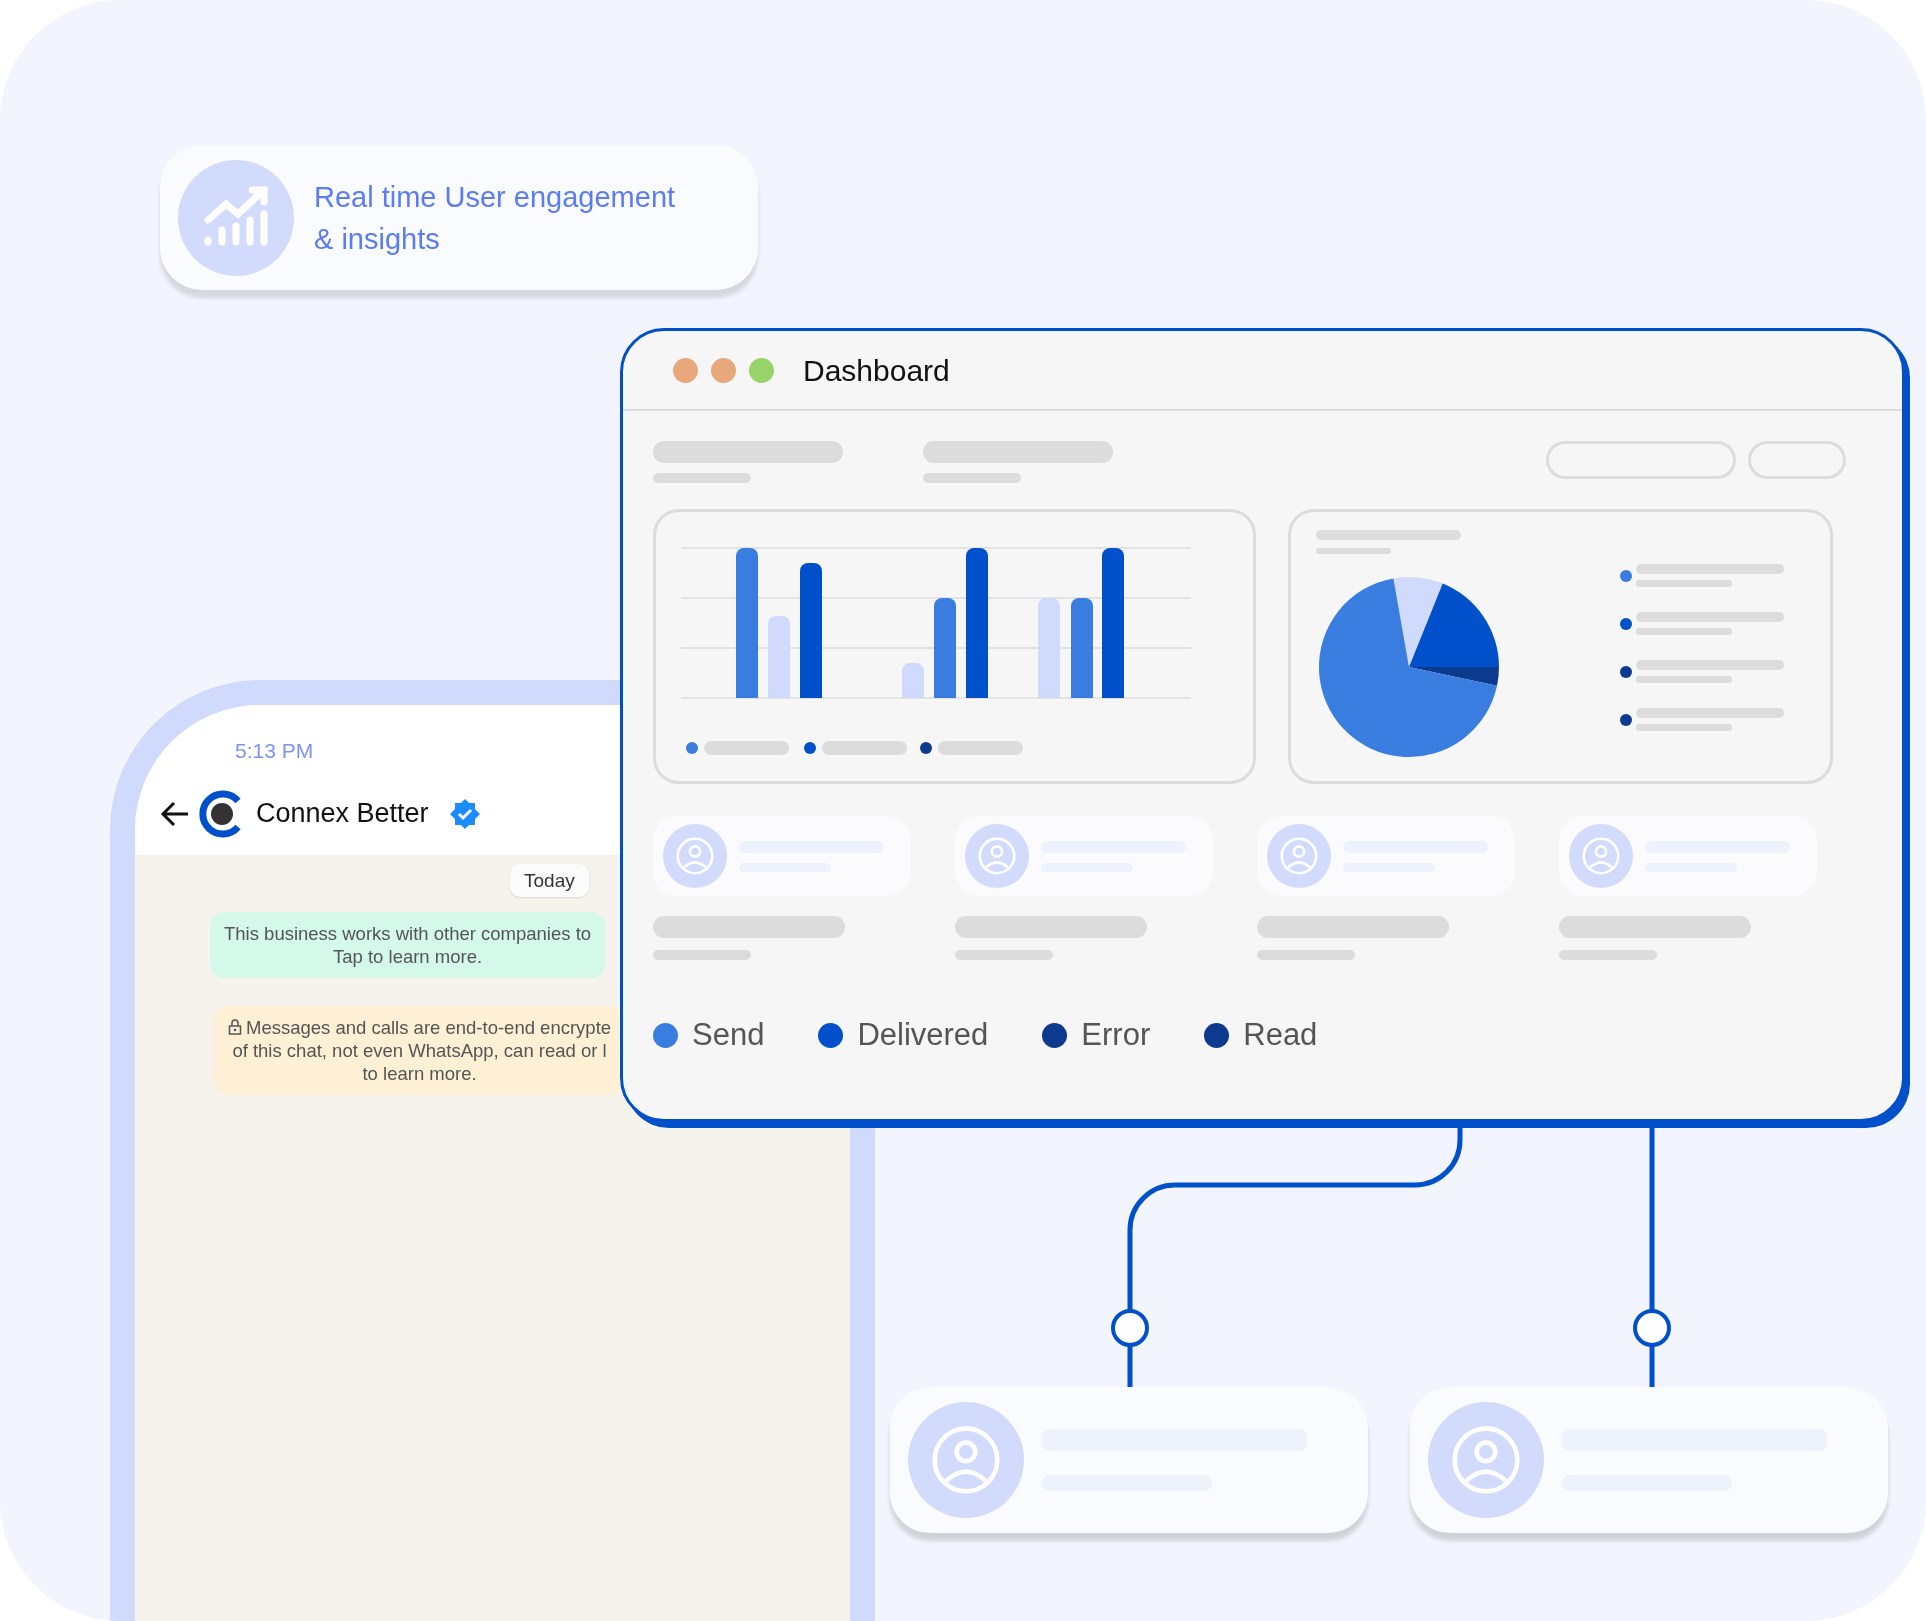 The image size is (1926, 1621). Describe the element at coordinates (913, 680) in the screenshot. I see `chart-bar` at that location.